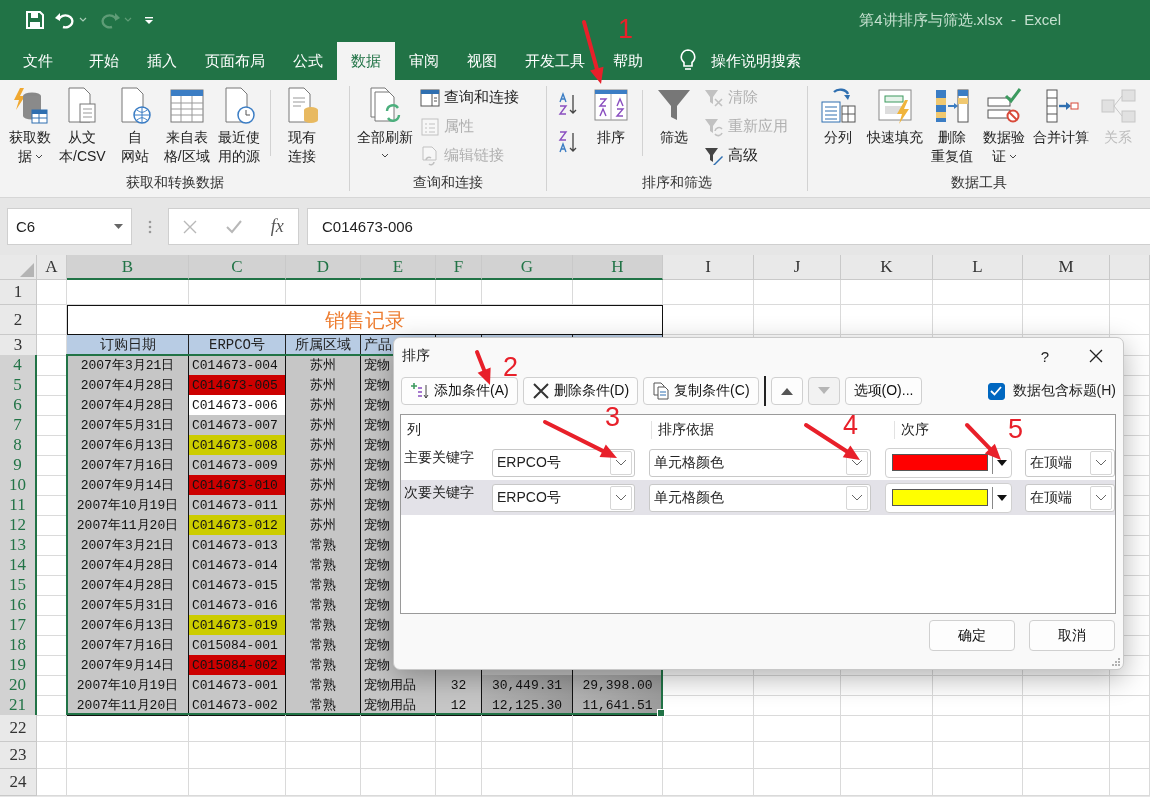 Image resolution: width=1150 pixels, height=797 pixels. What do you see at coordinates (674, 116) in the screenshot?
I see `ribbon-button: 筛选` at bounding box center [674, 116].